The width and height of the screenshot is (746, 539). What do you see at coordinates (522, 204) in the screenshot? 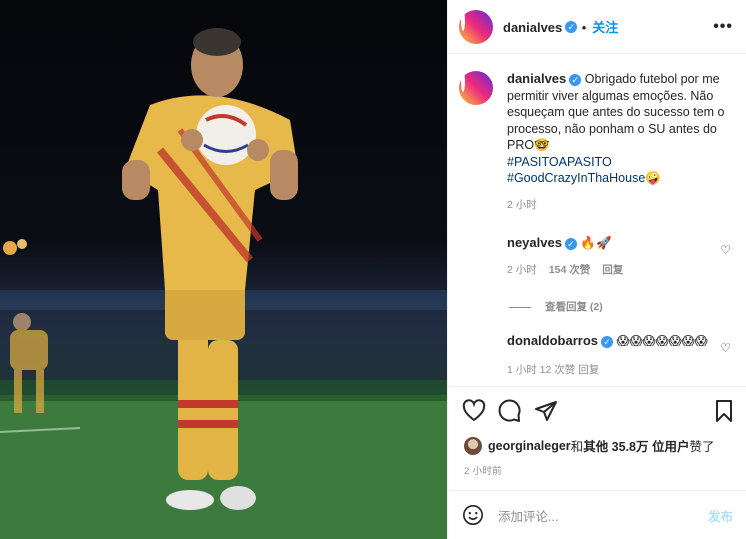
I see `caption-time: 2 小时` at bounding box center [522, 204].